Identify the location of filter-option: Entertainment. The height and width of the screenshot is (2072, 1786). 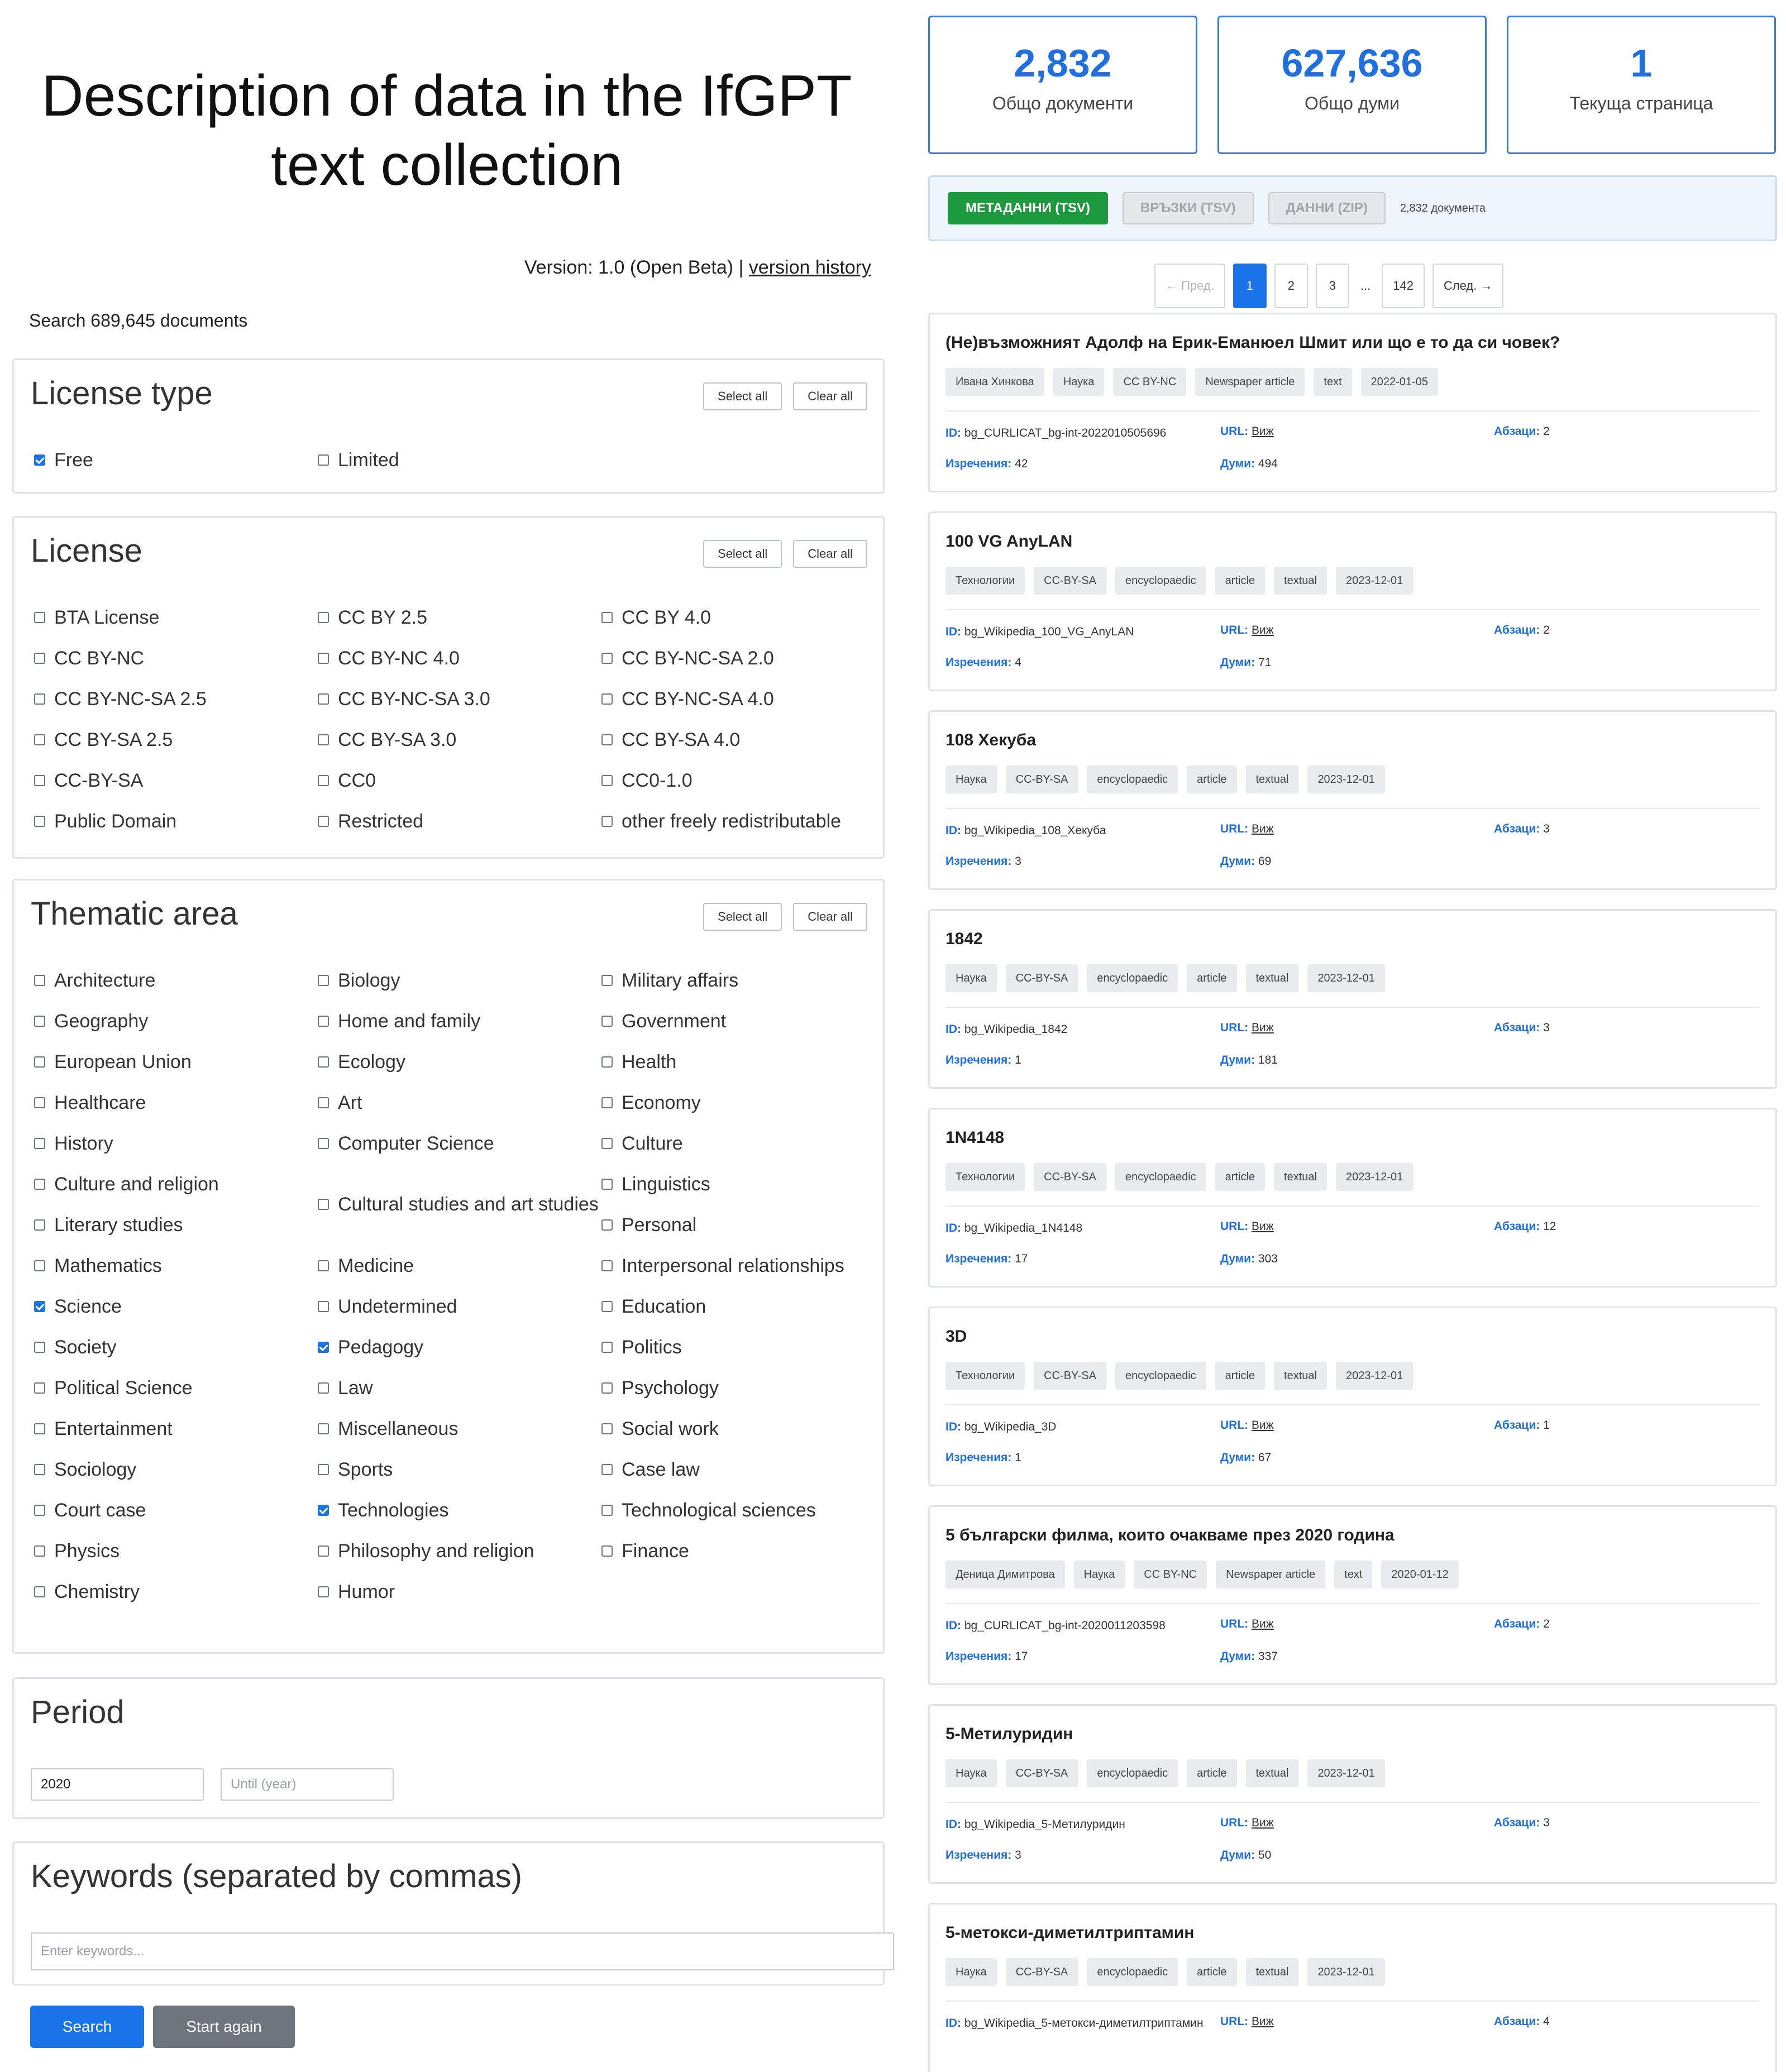
(176, 1428).